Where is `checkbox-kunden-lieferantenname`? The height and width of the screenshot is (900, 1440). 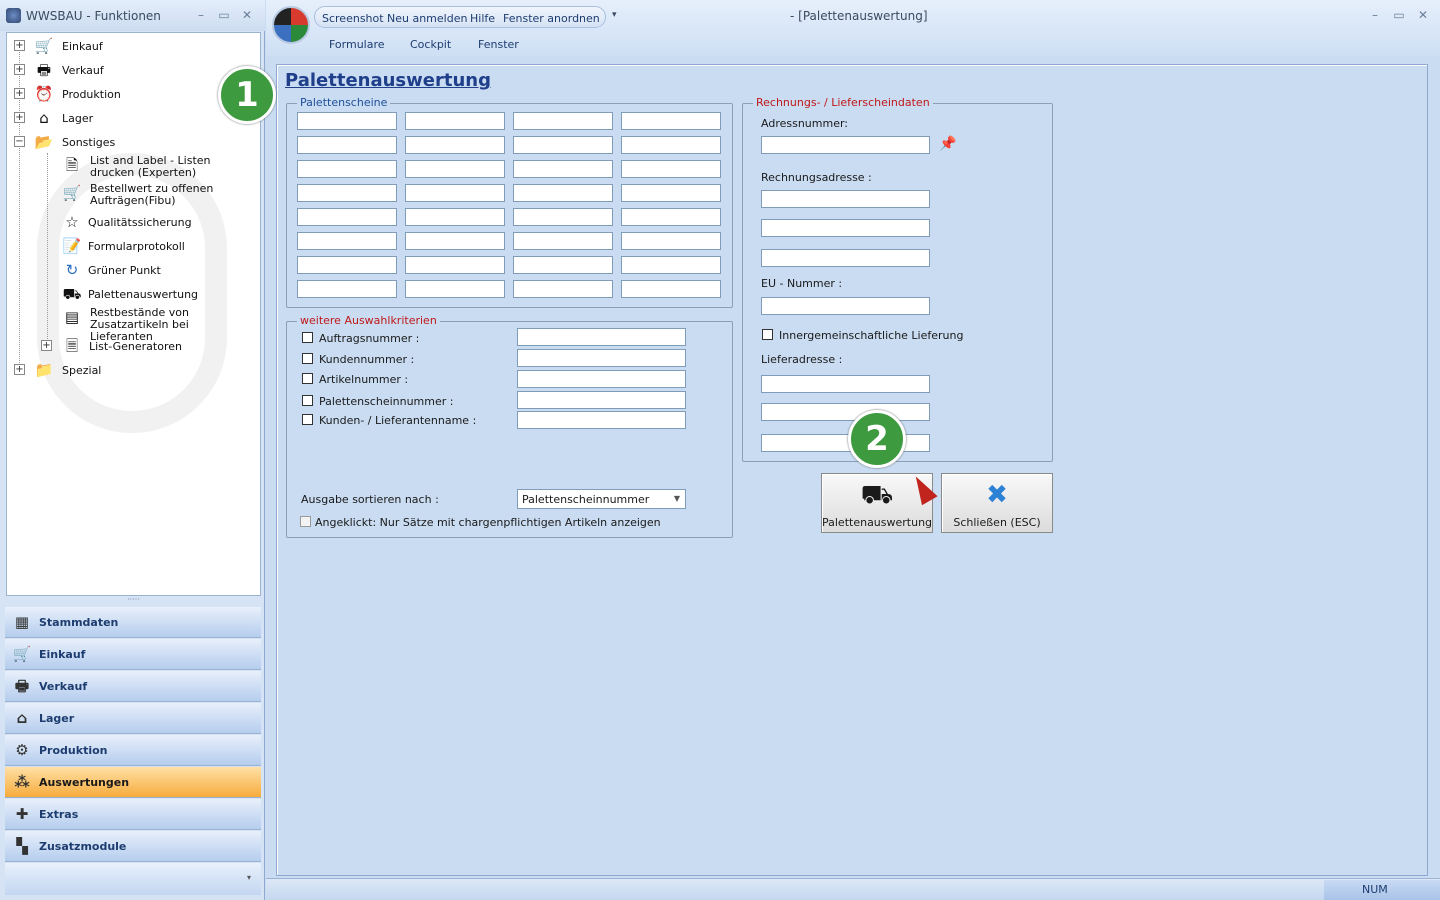
checkbox-kunden-lieferantenname is located at coordinates (307, 419).